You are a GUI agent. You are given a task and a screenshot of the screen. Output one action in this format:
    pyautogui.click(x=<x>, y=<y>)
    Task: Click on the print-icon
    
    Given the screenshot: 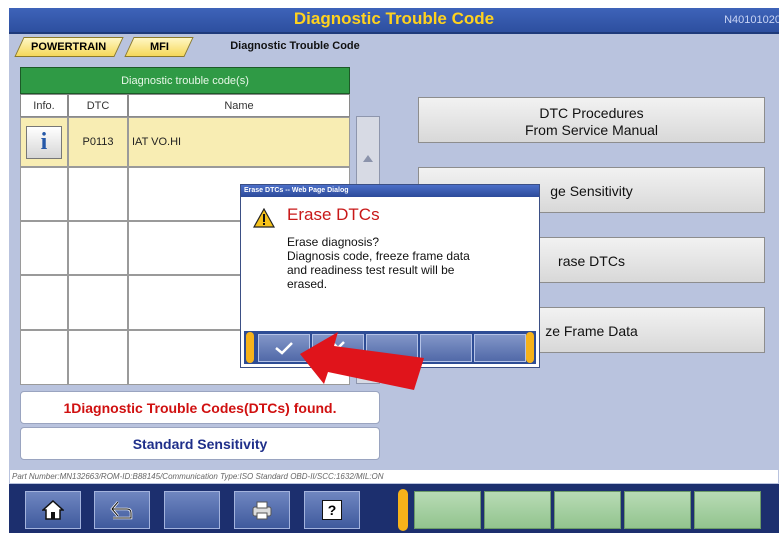 What is the action you would take?
    pyautogui.click(x=262, y=510)
    